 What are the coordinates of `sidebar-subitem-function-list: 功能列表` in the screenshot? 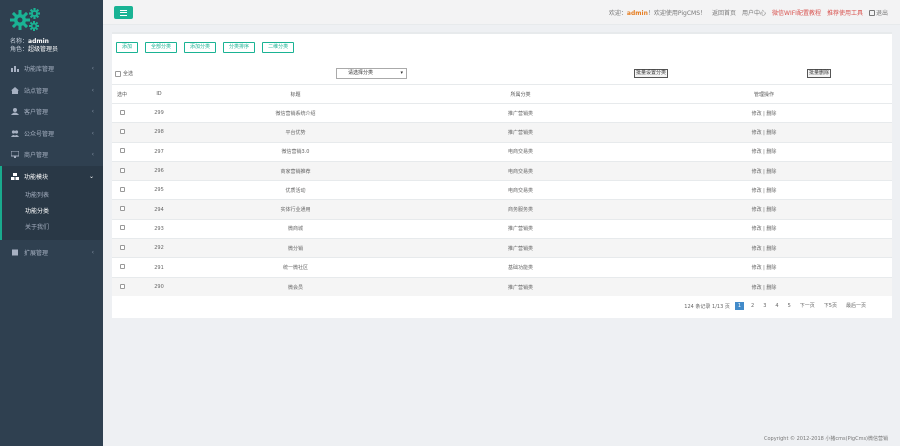 It's located at (52, 196).